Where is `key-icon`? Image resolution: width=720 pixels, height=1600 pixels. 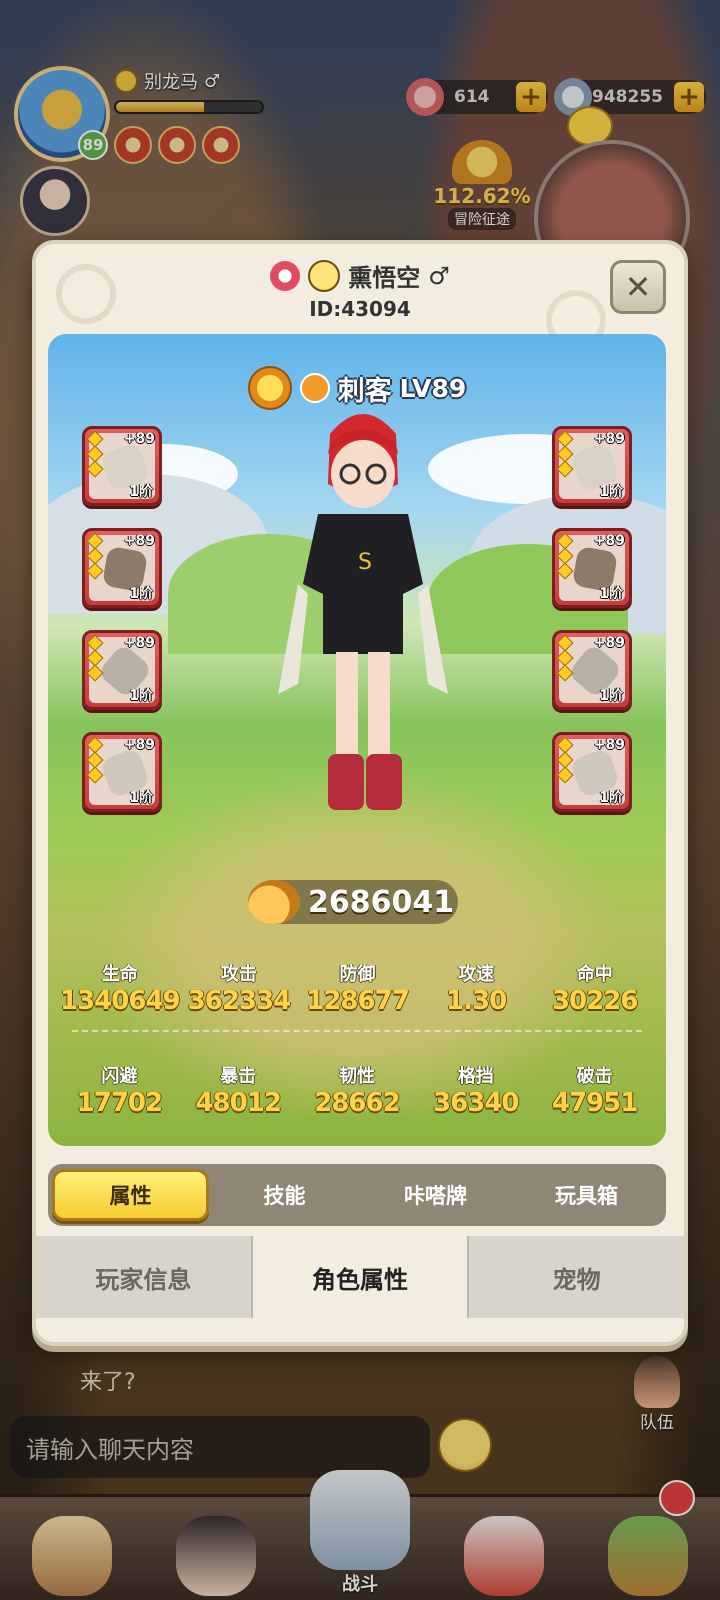
key-icon is located at coordinates (285, 275).